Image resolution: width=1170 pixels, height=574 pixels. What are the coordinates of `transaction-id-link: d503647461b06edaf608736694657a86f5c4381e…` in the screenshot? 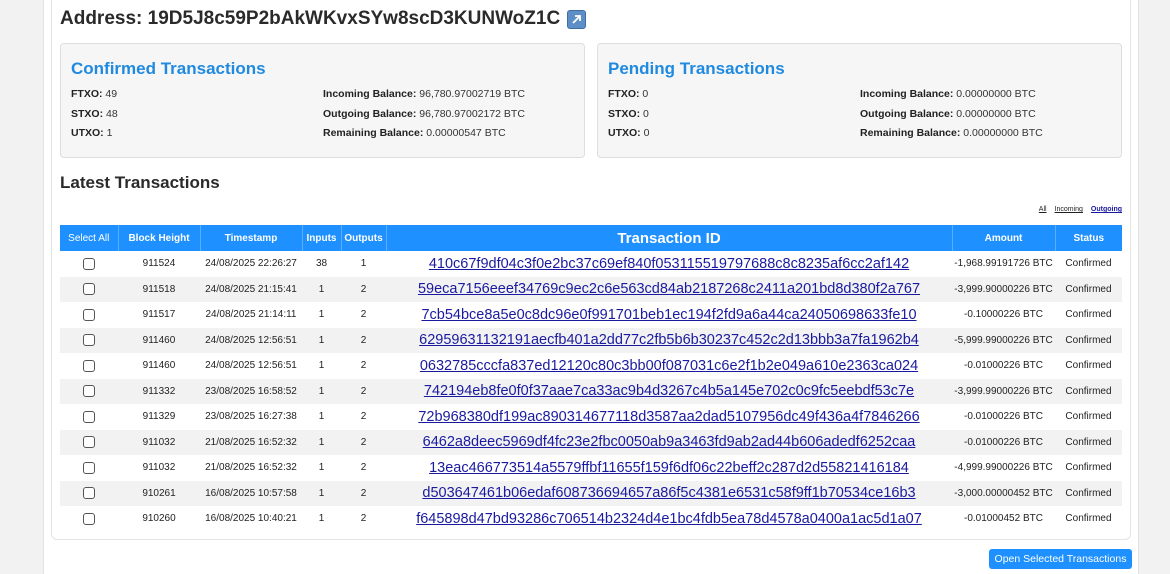 It's located at (668, 493).